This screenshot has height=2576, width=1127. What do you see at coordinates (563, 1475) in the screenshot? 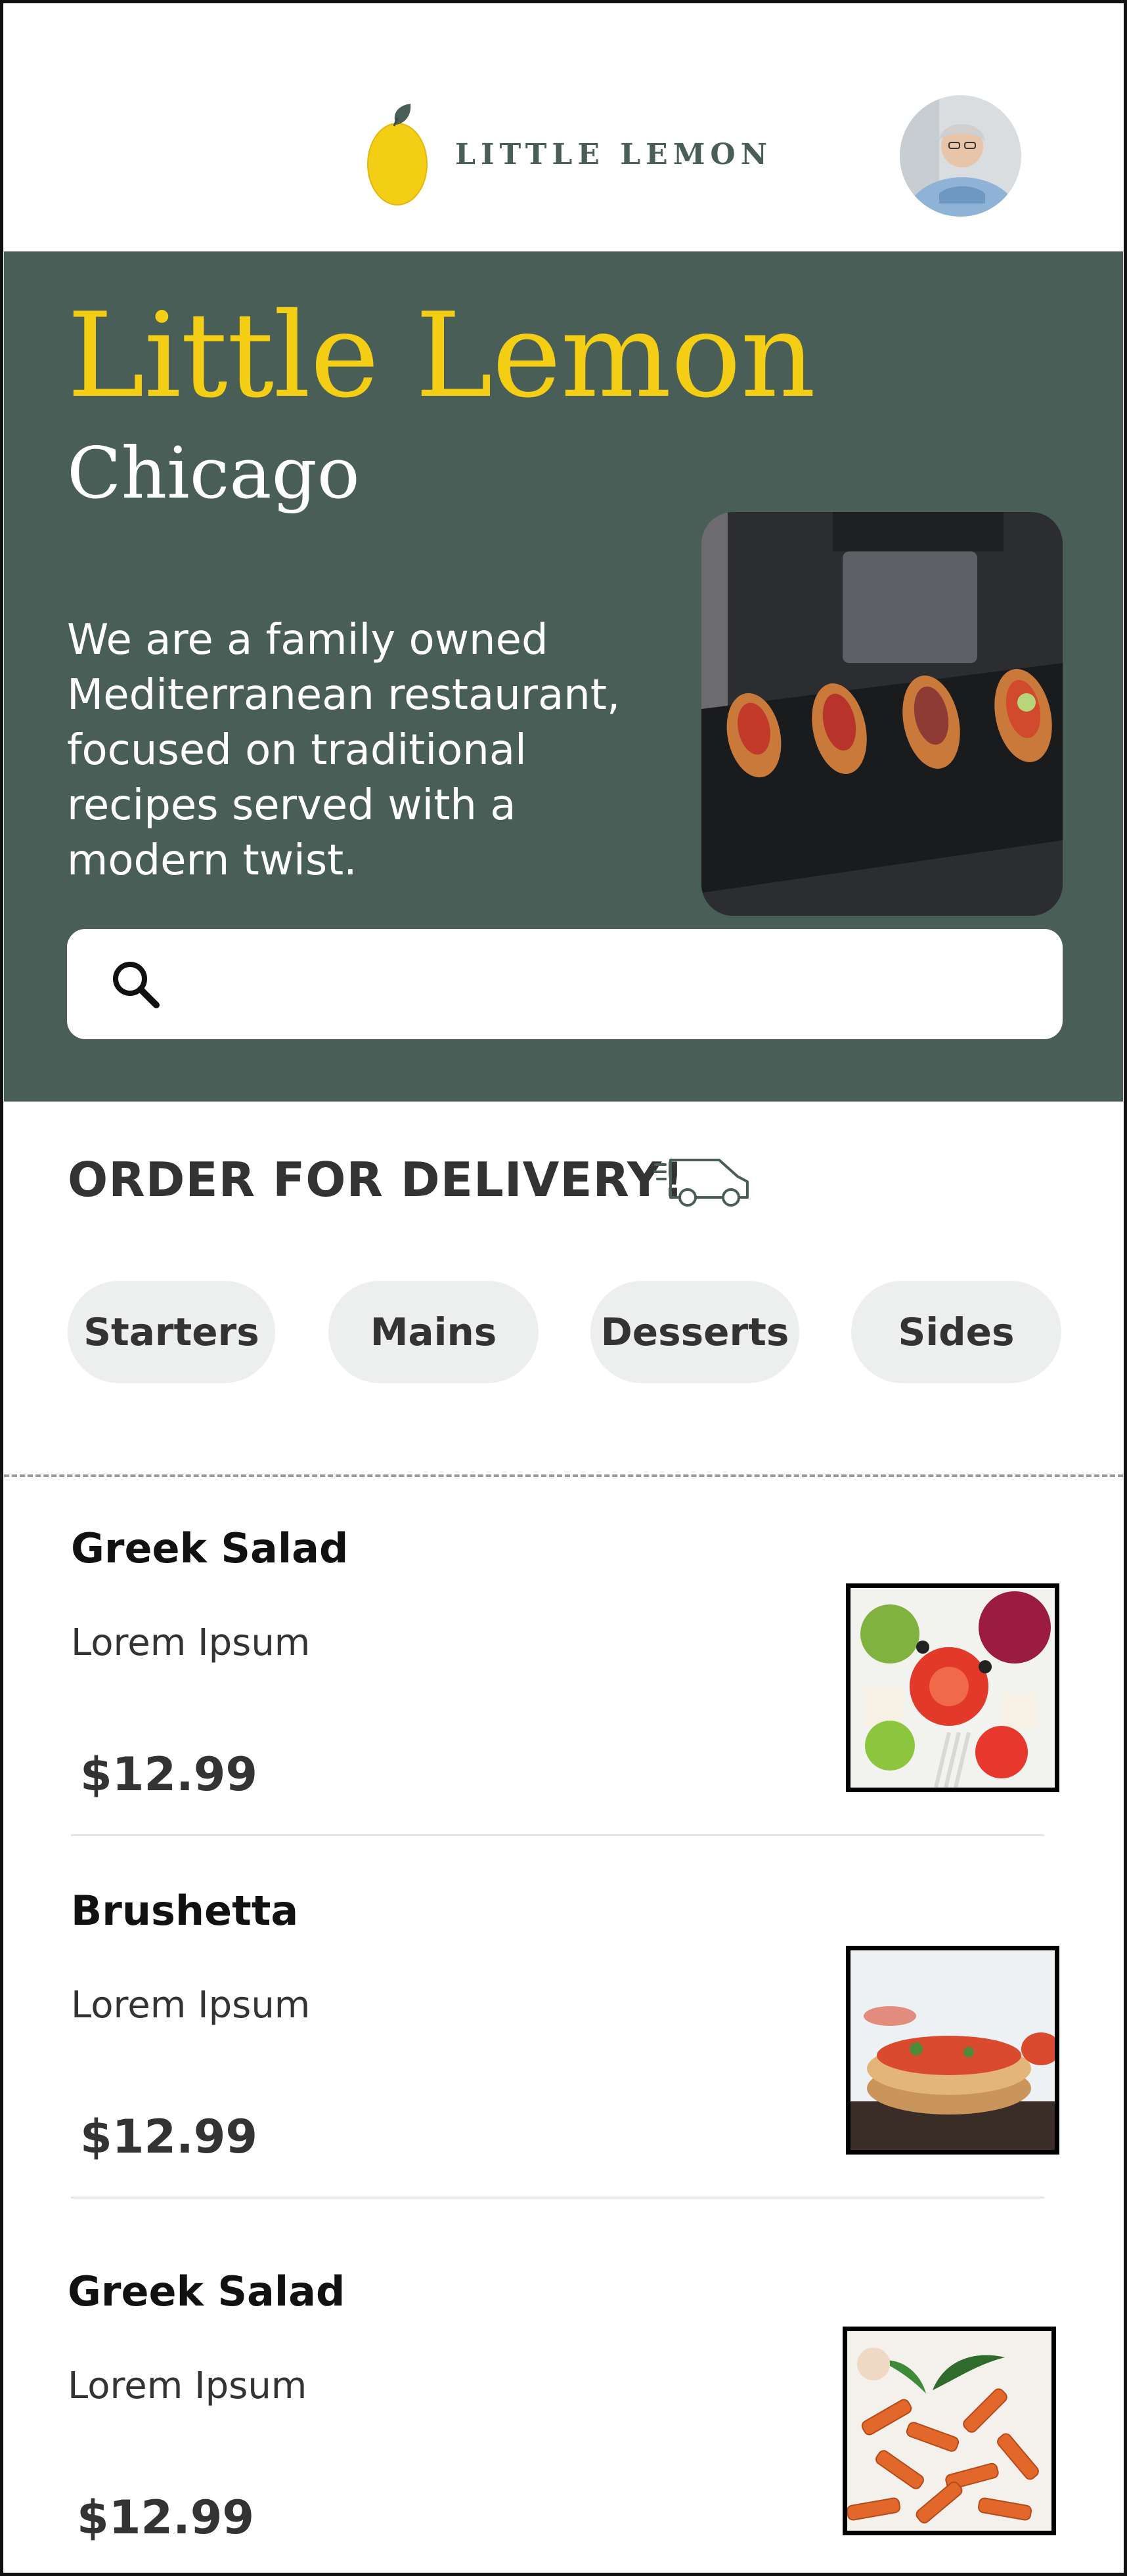
I see `section-divider` at bounding box center [563, 1475].